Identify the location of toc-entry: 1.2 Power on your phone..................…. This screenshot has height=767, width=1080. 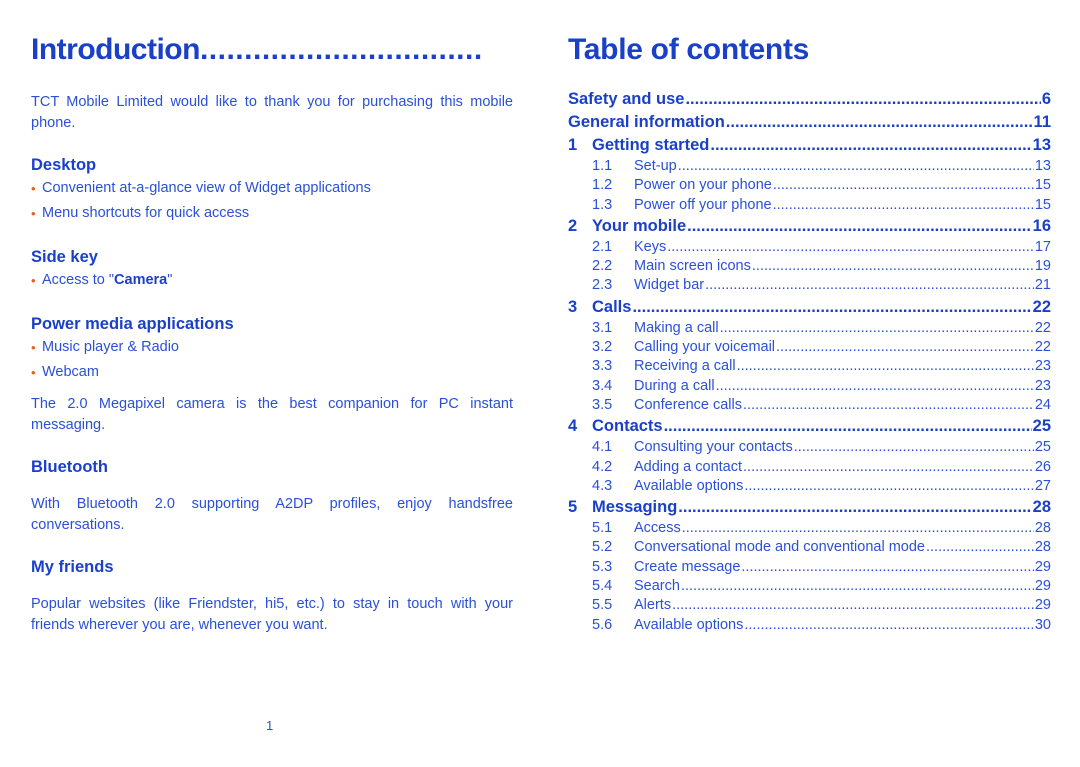
(809, 185).